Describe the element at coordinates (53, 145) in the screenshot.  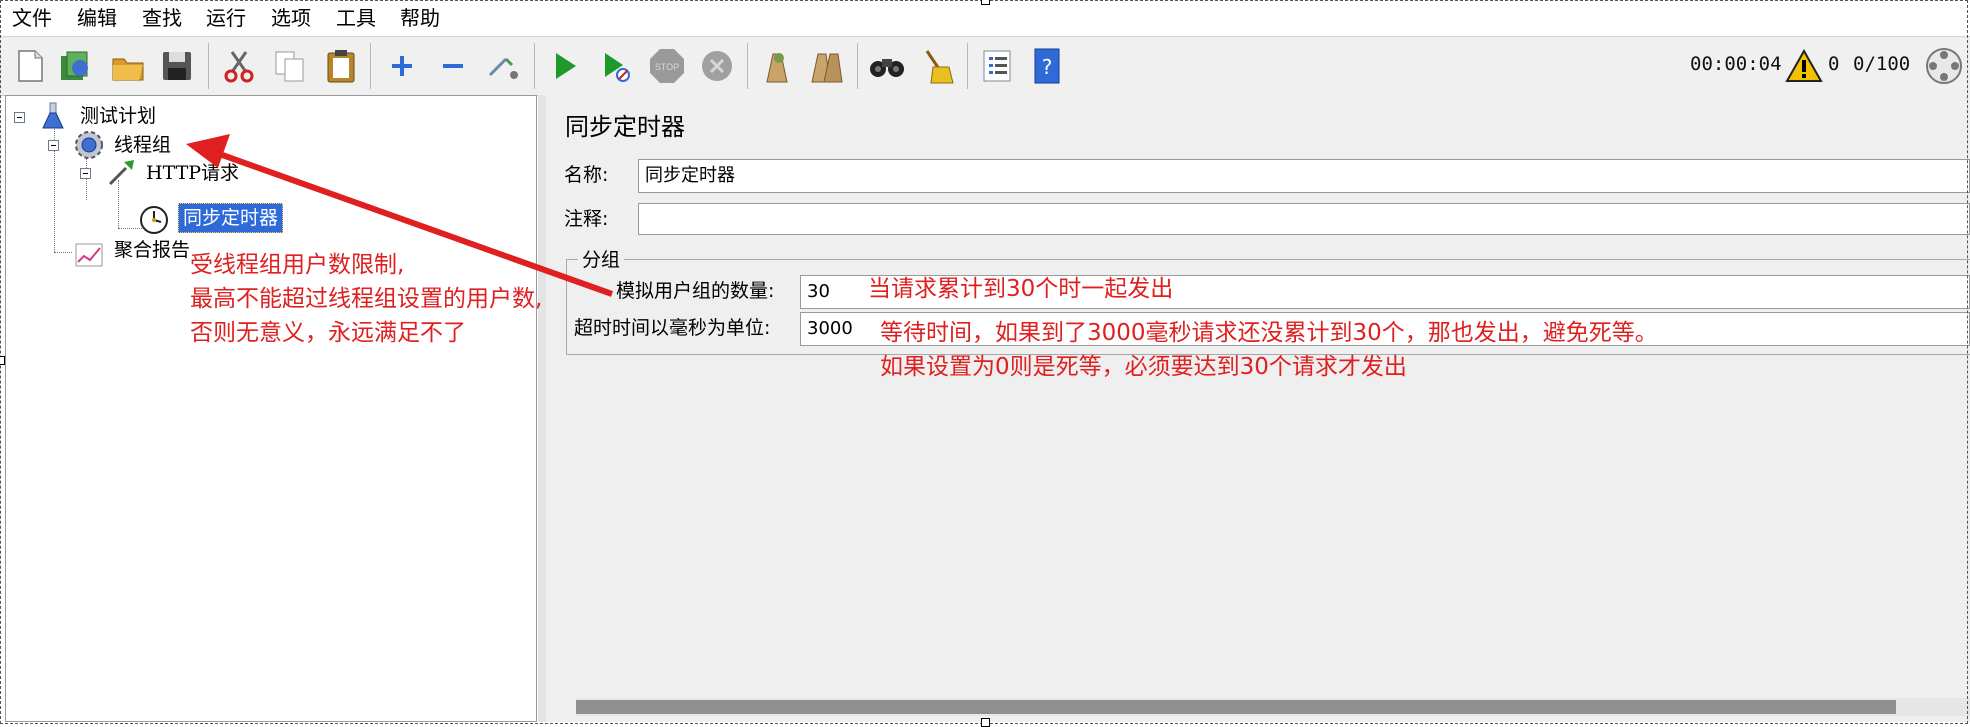
I see `toggle-thread-group` at that location.